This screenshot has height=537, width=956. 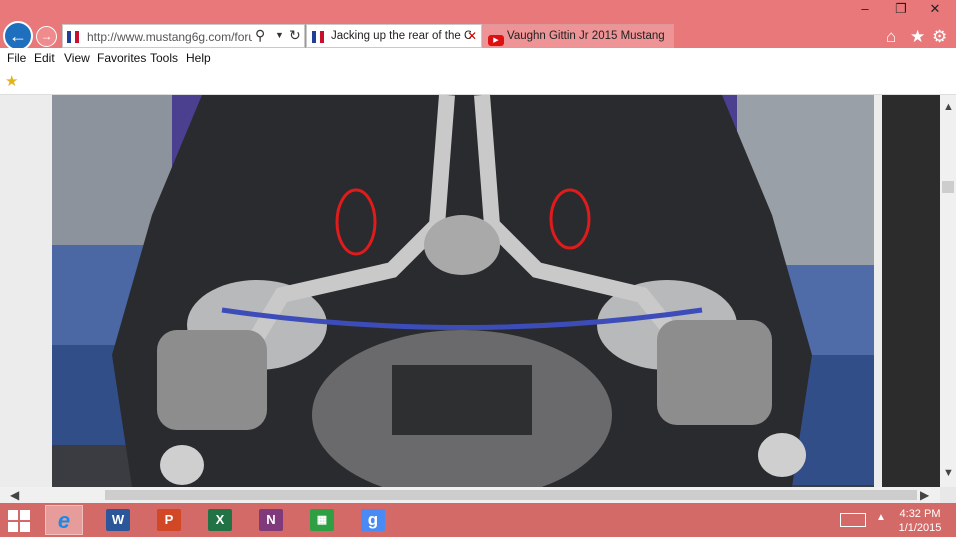 What do you see at coordinates (924, 495) in the screenshot?
I see `scroll-right-icon: ▶` at bounding box center [924, 495].